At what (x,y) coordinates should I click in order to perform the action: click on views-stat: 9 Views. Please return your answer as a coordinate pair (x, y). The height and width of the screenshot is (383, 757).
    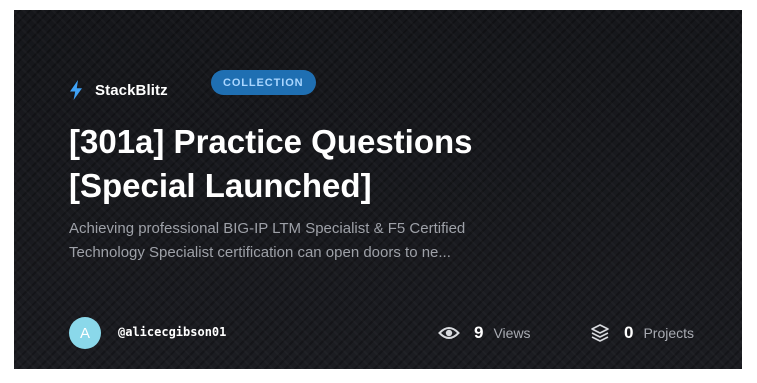
    Looking at the image, I should click on (484, 333).